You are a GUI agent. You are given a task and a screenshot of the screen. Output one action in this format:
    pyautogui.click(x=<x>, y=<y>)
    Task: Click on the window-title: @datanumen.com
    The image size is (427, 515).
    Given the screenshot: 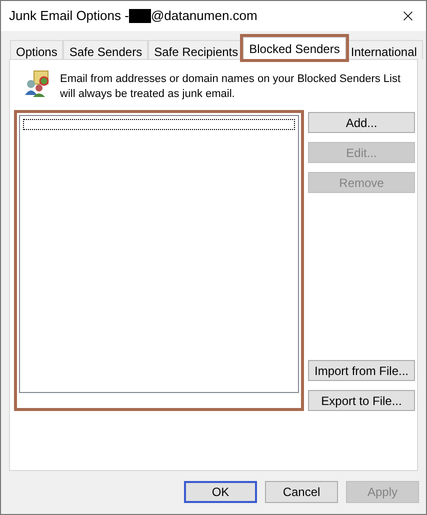 What is the action you would take?
    pyautogui.click(x=204, y=16)
    